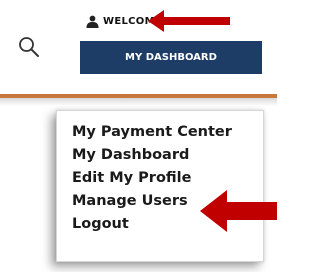 The height and width of the screenshot is (272, 320). What do you see at coordinates (138, 102) in the screenshot?
I see `header-divider-shadow` at bounding box center [138, 102].